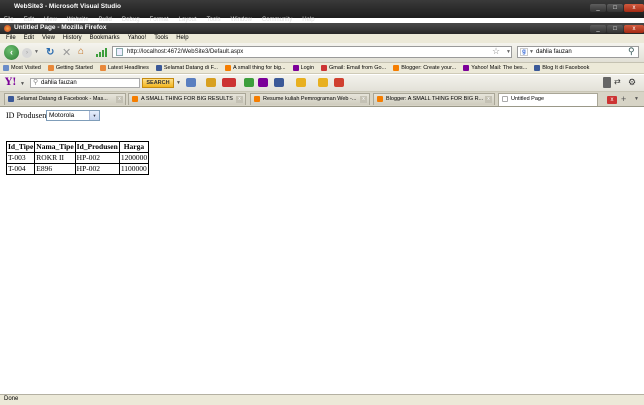 This screenshot has height=405, width=644. I want to click on menu-bookmarks: Bookmarks, so click(105, 38).